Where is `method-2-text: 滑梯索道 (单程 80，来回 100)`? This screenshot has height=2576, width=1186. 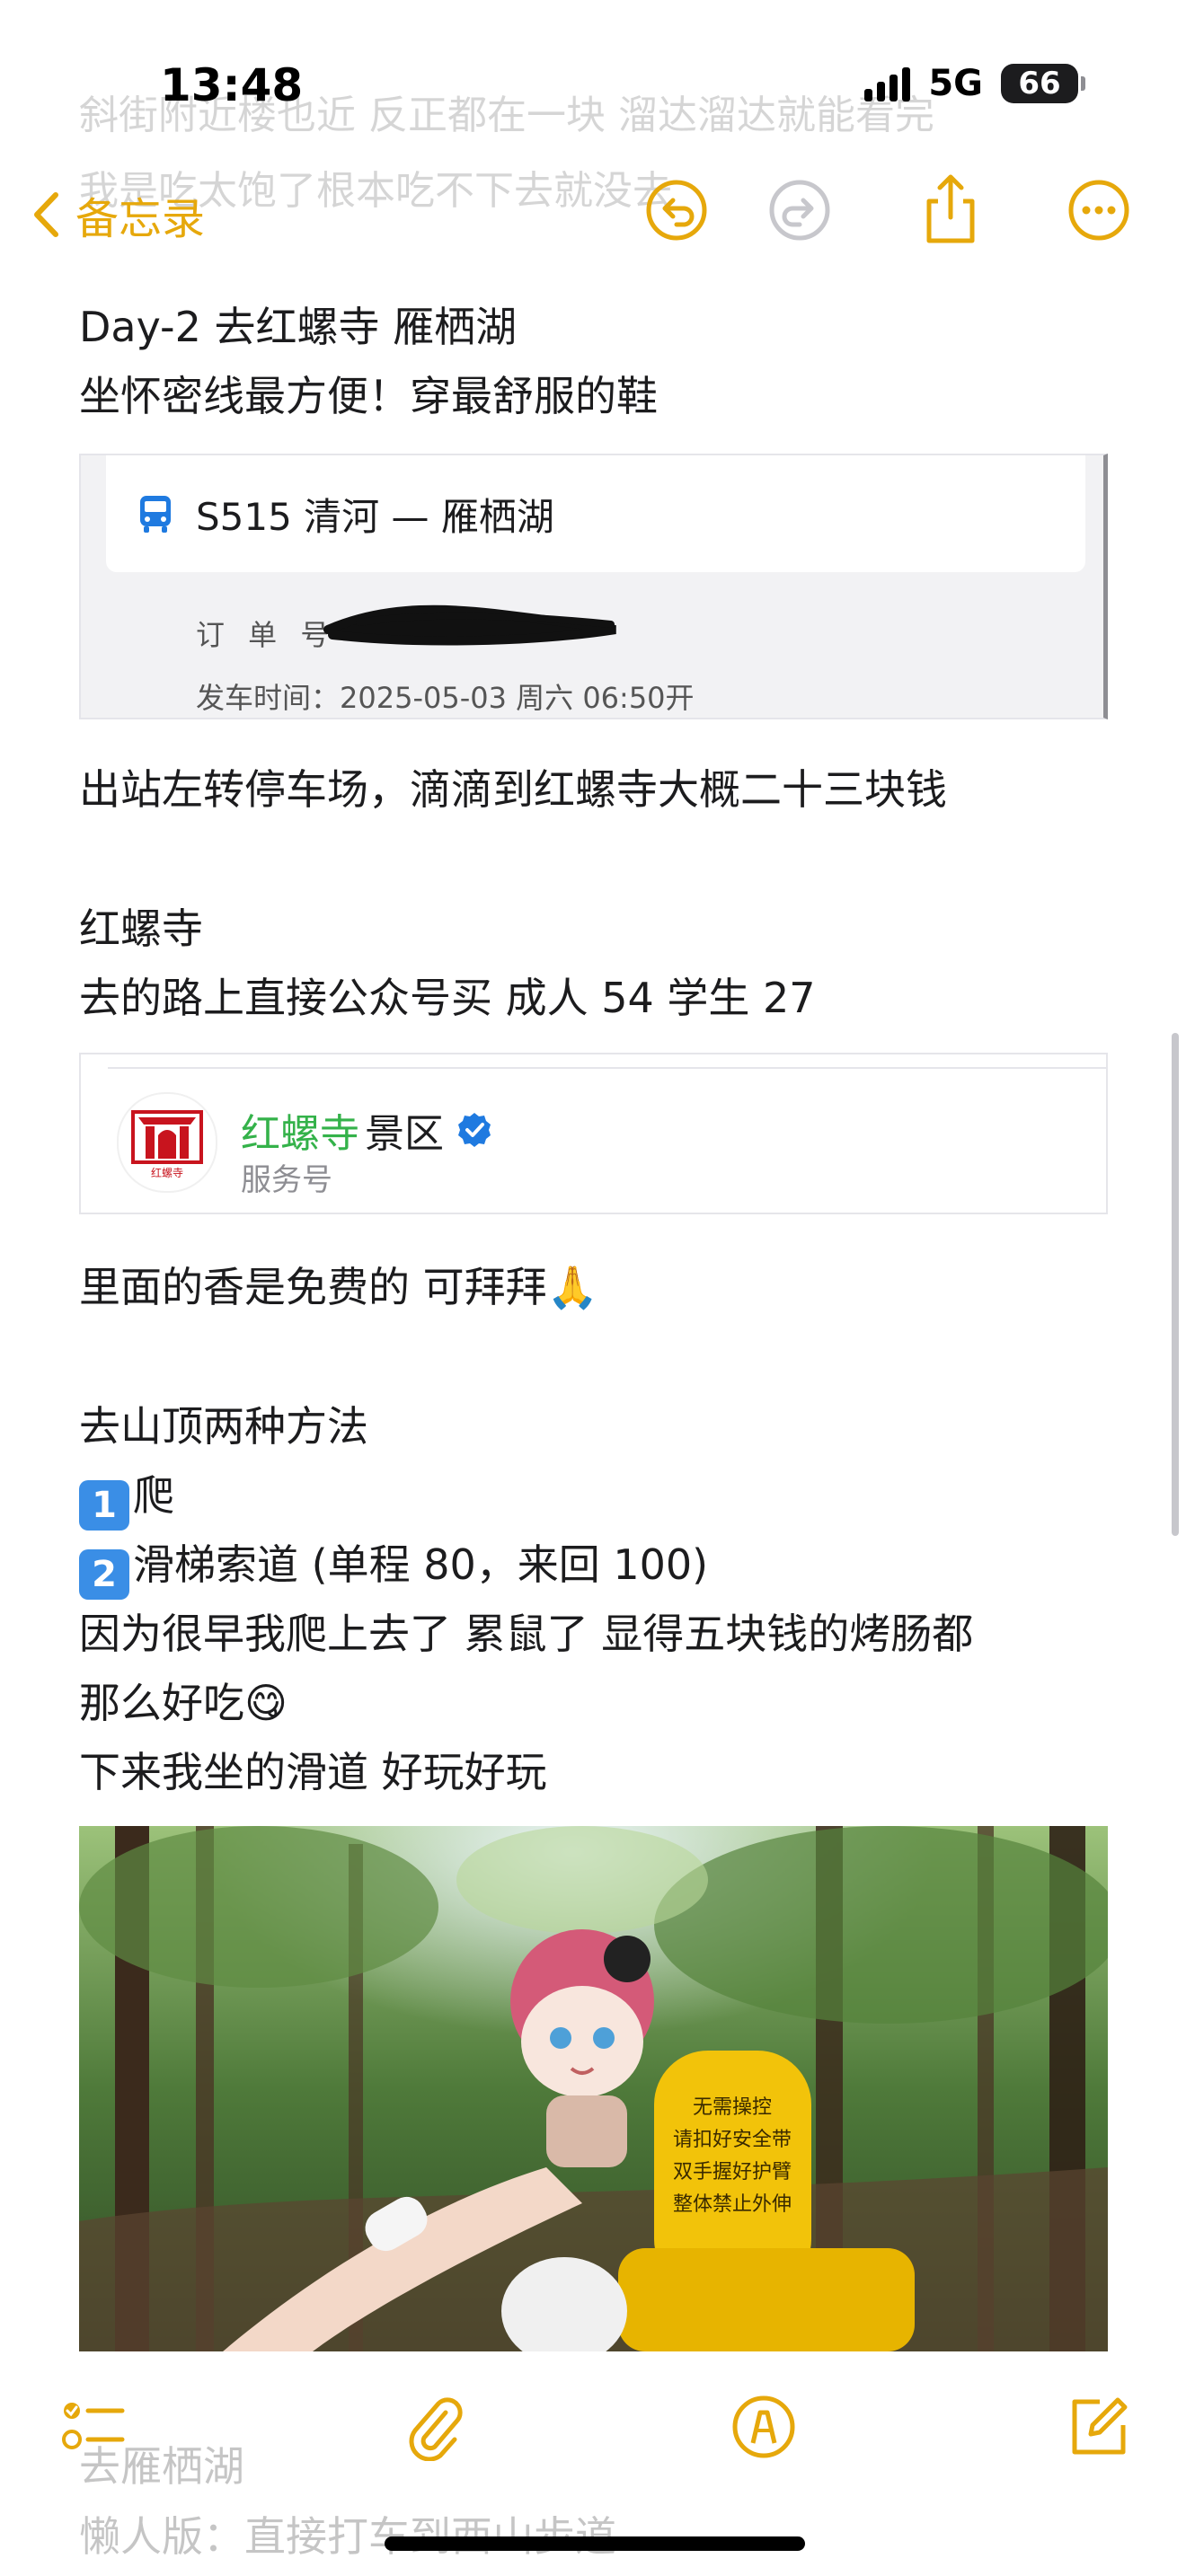 method-2-text: 滑梯索道 (单程 80，来回 100) is located at coordinates (421, 1564).